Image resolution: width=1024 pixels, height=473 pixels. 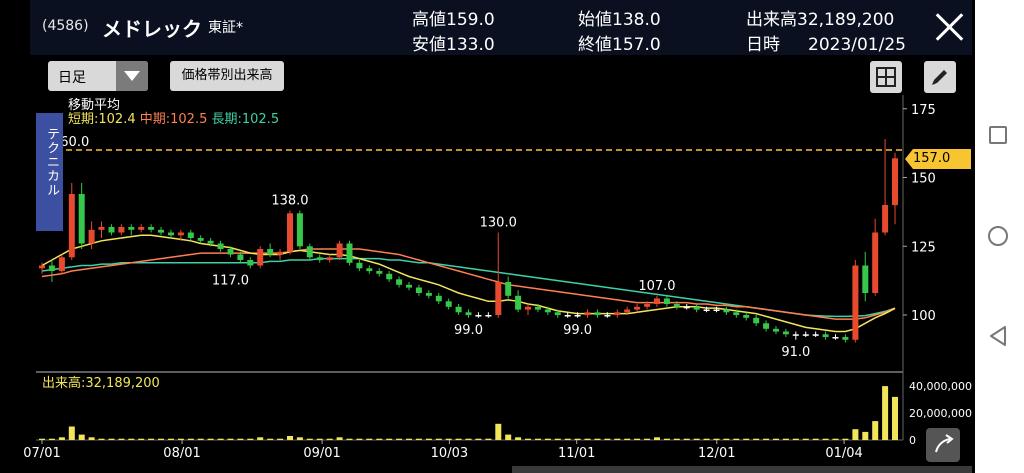 What do you see at coordinates (923, 316) in the screenshot?
I see `y-tick-label: 100` at bounding box center [923, 316].